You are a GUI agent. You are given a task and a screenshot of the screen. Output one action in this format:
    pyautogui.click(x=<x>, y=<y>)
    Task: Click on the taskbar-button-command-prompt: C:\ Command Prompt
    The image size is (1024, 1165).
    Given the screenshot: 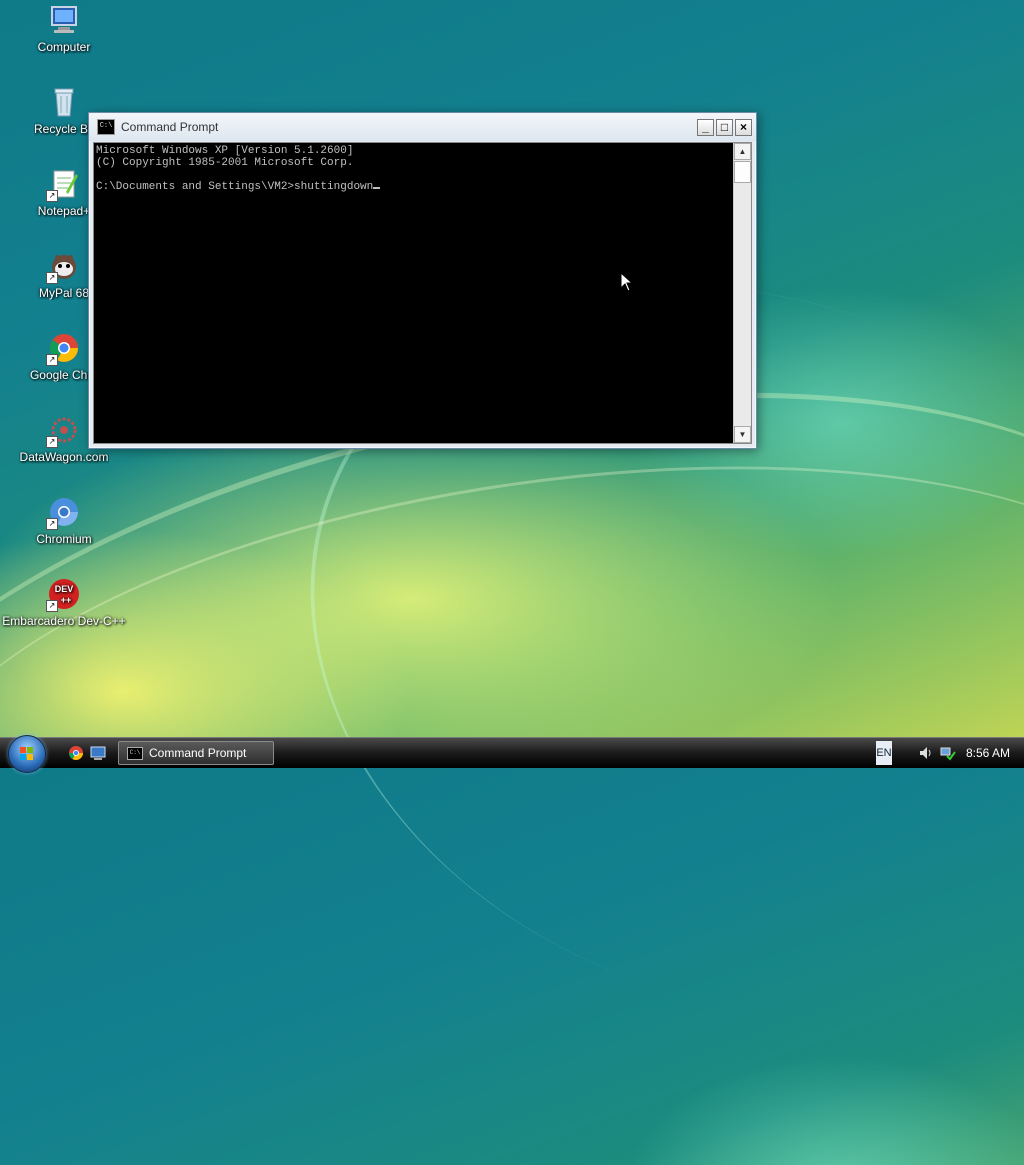 What is the action you would take?
    pyautogui.click(x=196, y=753)
    